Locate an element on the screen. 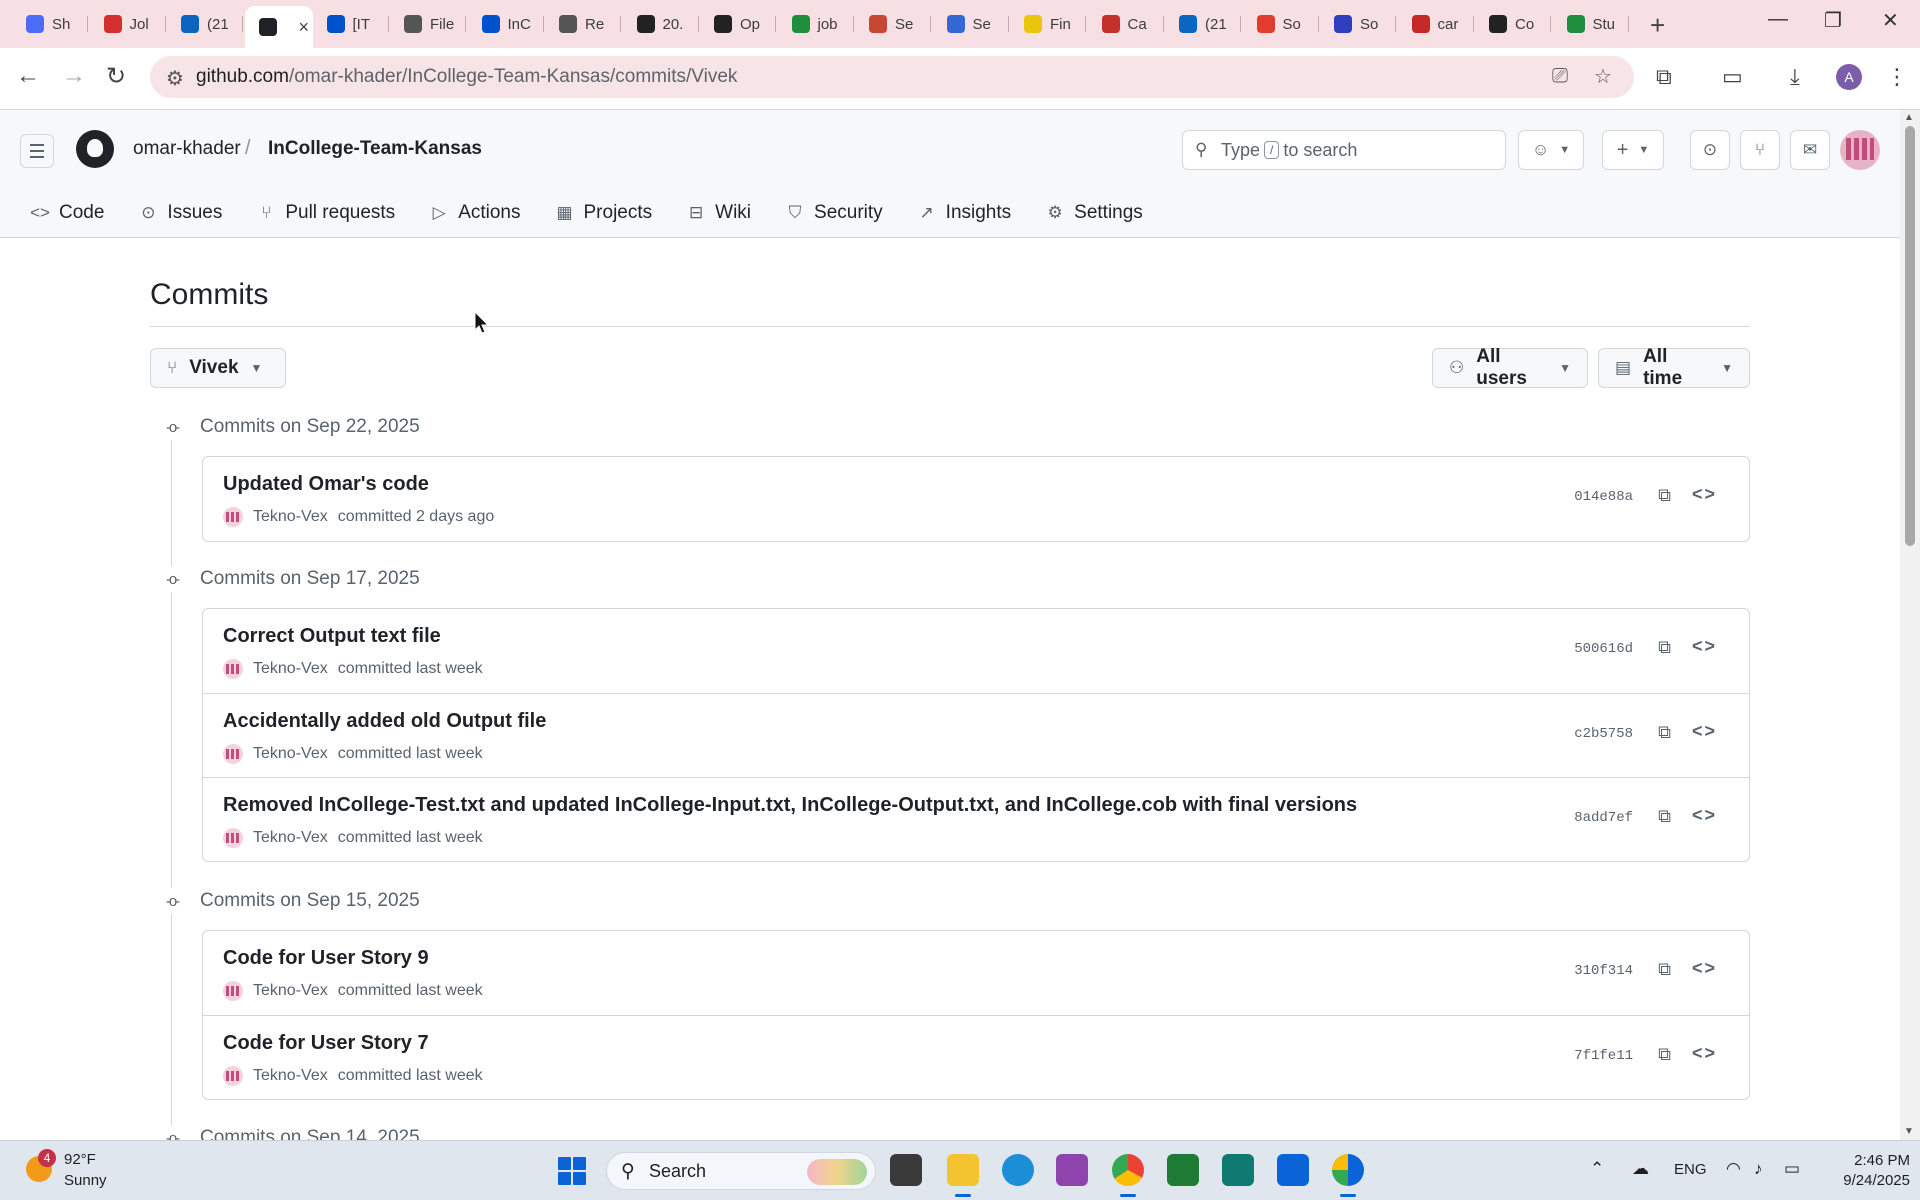  downloads-icon: ⤓ is located at coordinates (1795, 77).